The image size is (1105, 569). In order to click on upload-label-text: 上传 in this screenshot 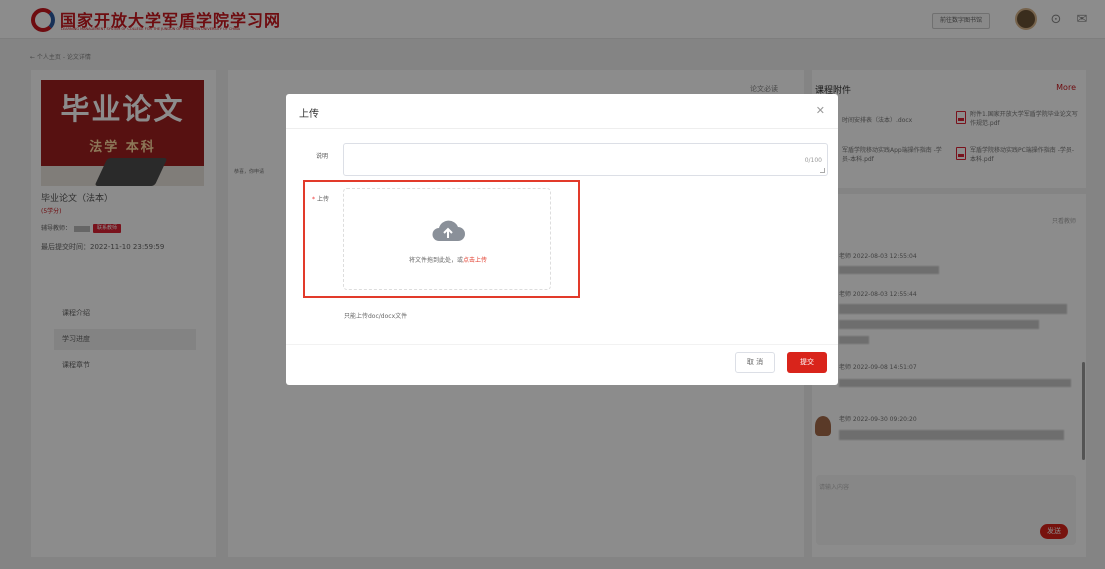, I will do `click(323, 199)`.